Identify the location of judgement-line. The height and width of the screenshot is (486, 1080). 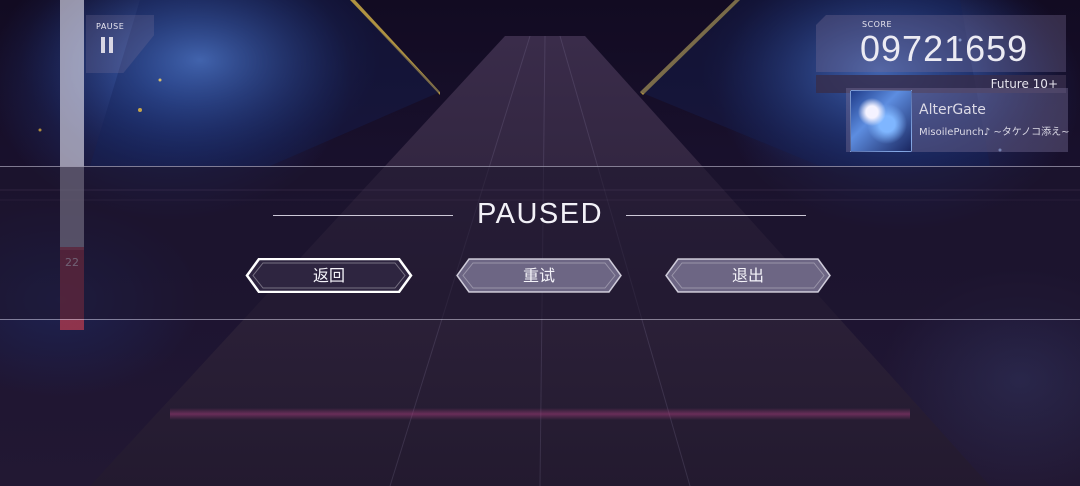
(540, 414).